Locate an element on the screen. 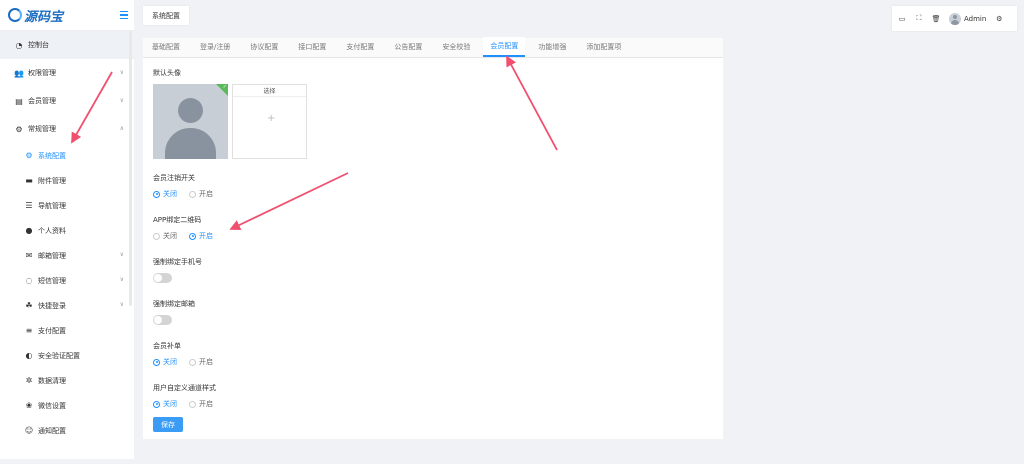  menu-collapse-icon is located at coordinates (124, 15).